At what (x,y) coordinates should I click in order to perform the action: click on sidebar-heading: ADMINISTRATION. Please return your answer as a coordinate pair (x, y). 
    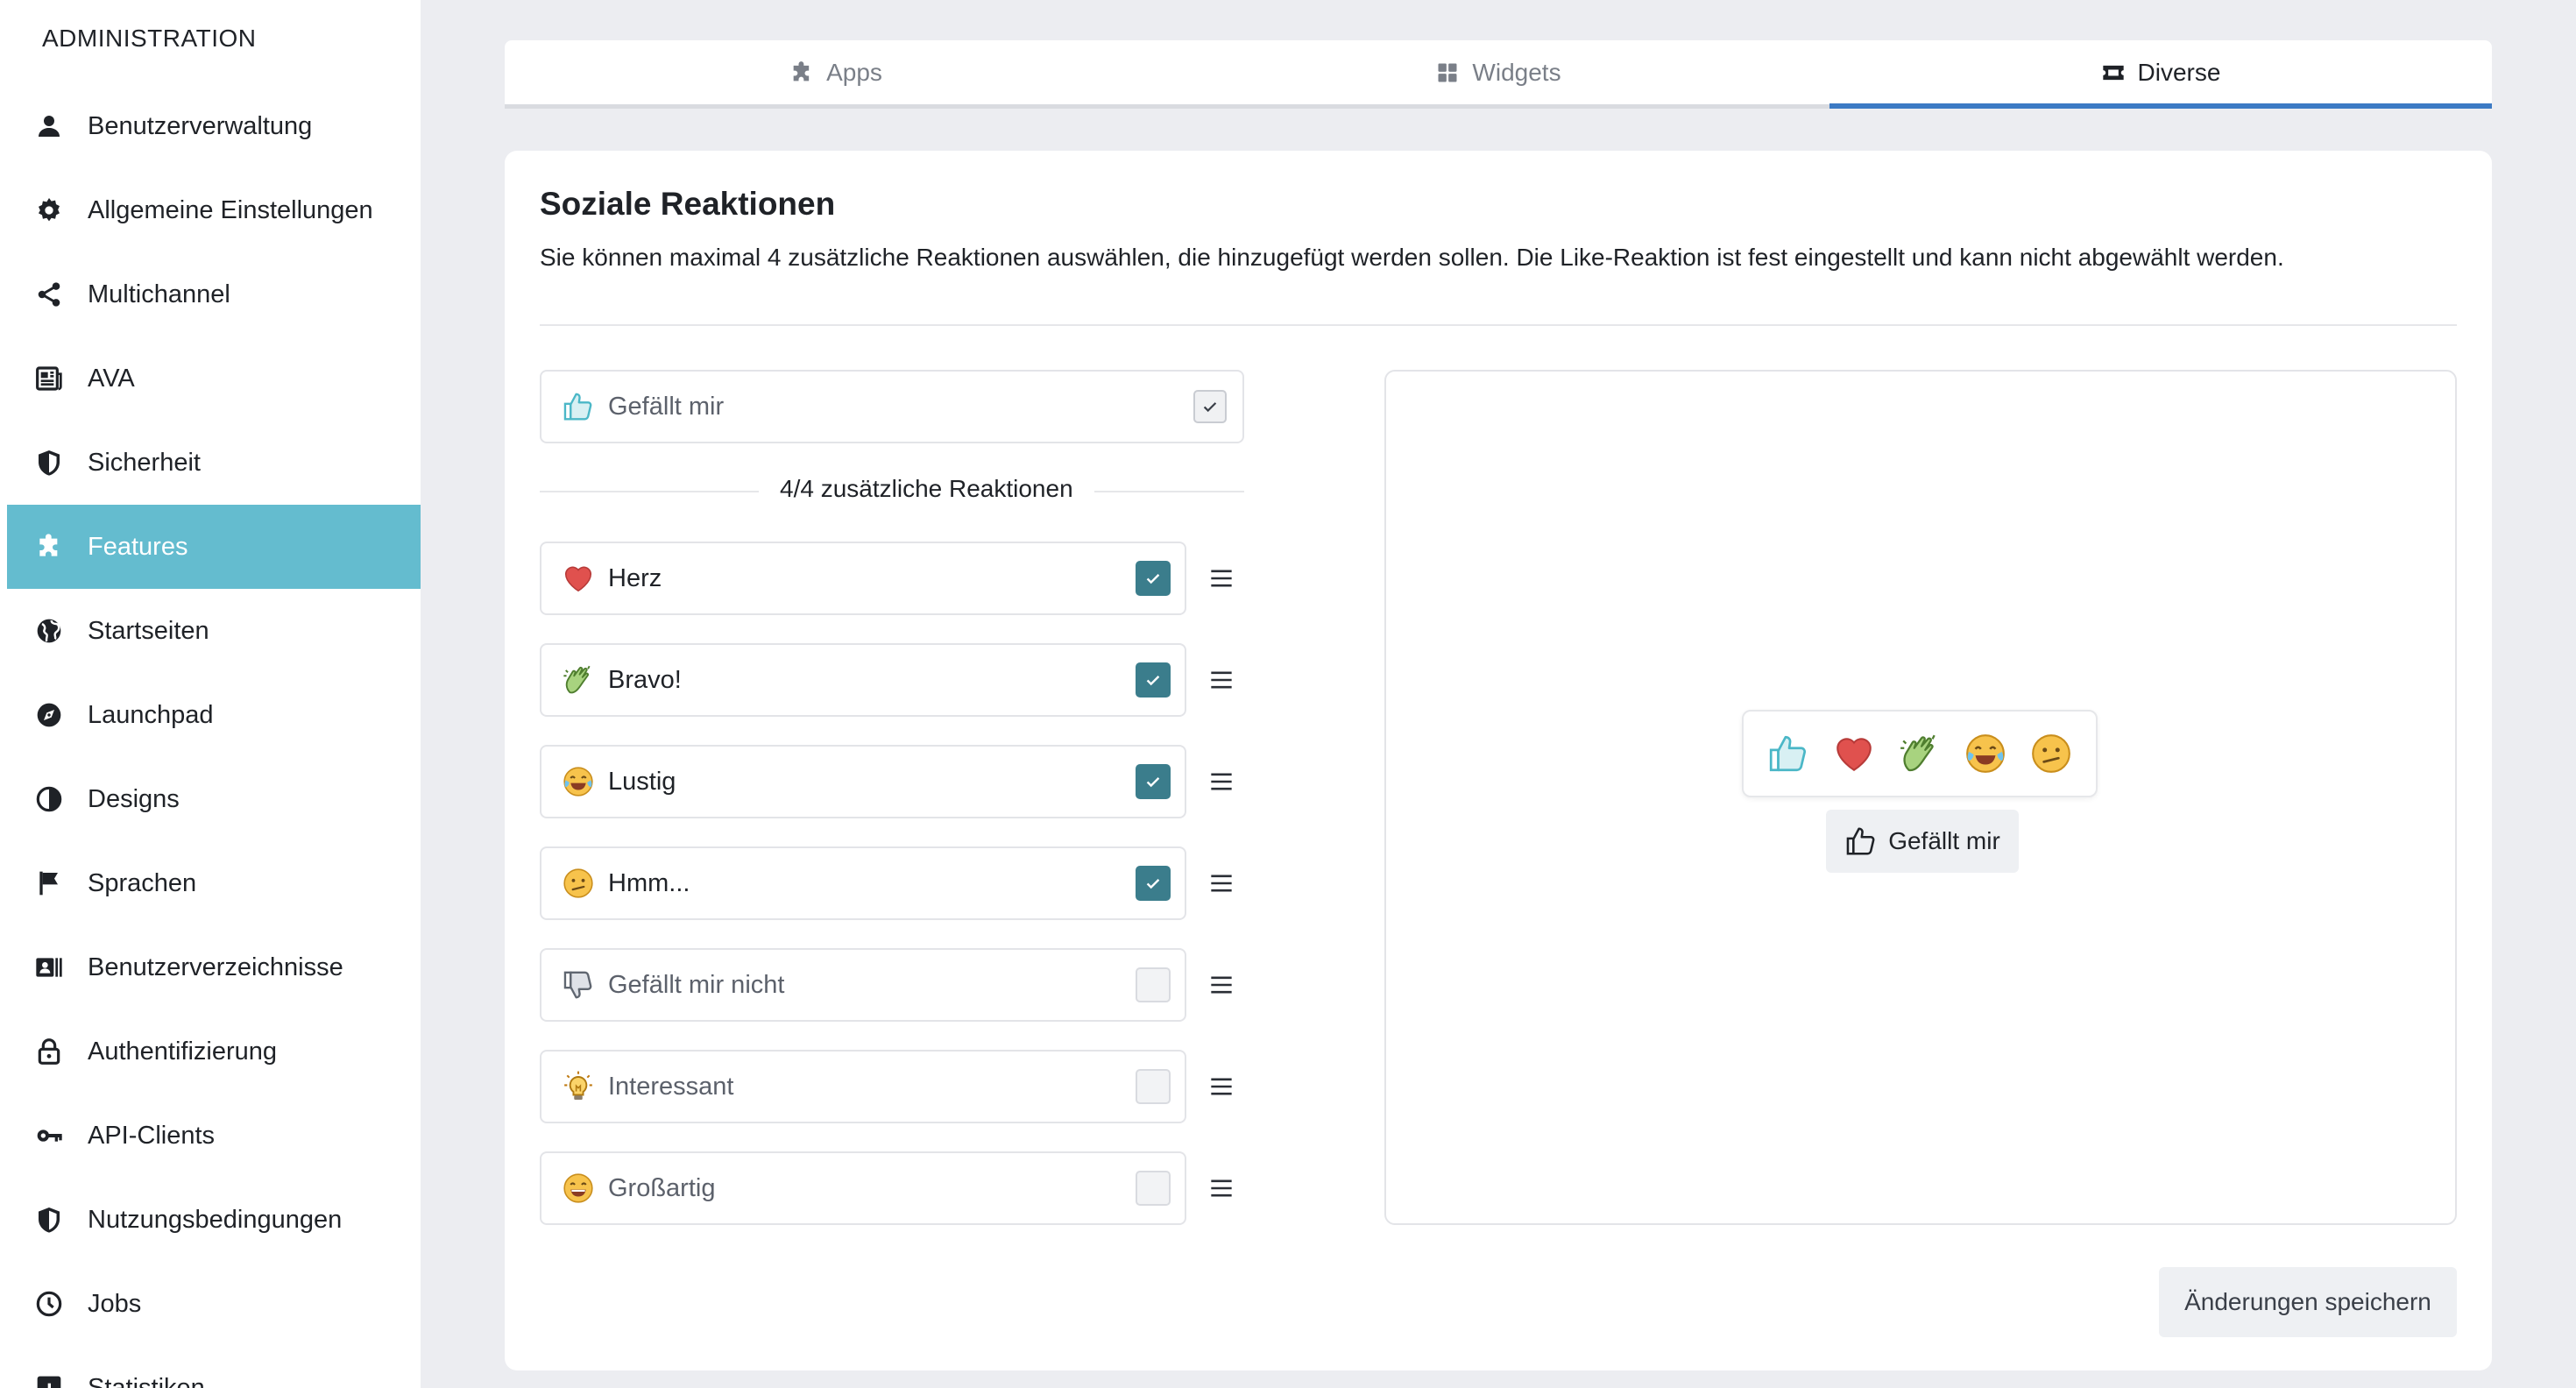
    Looking at the image, I should click on (149, 38).